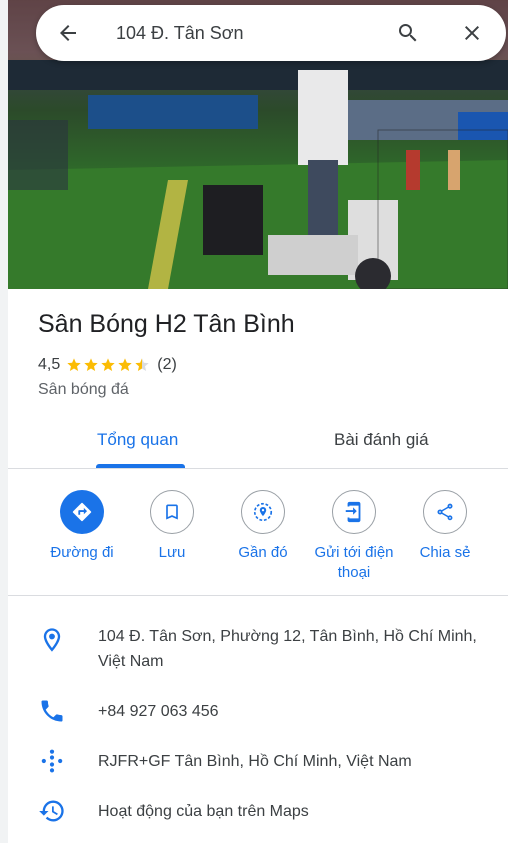 This screenshot has width=508, height=843. Describe the element at coordinates (172, 512) in the screenshot. I see `bookmark-icon` at that location.